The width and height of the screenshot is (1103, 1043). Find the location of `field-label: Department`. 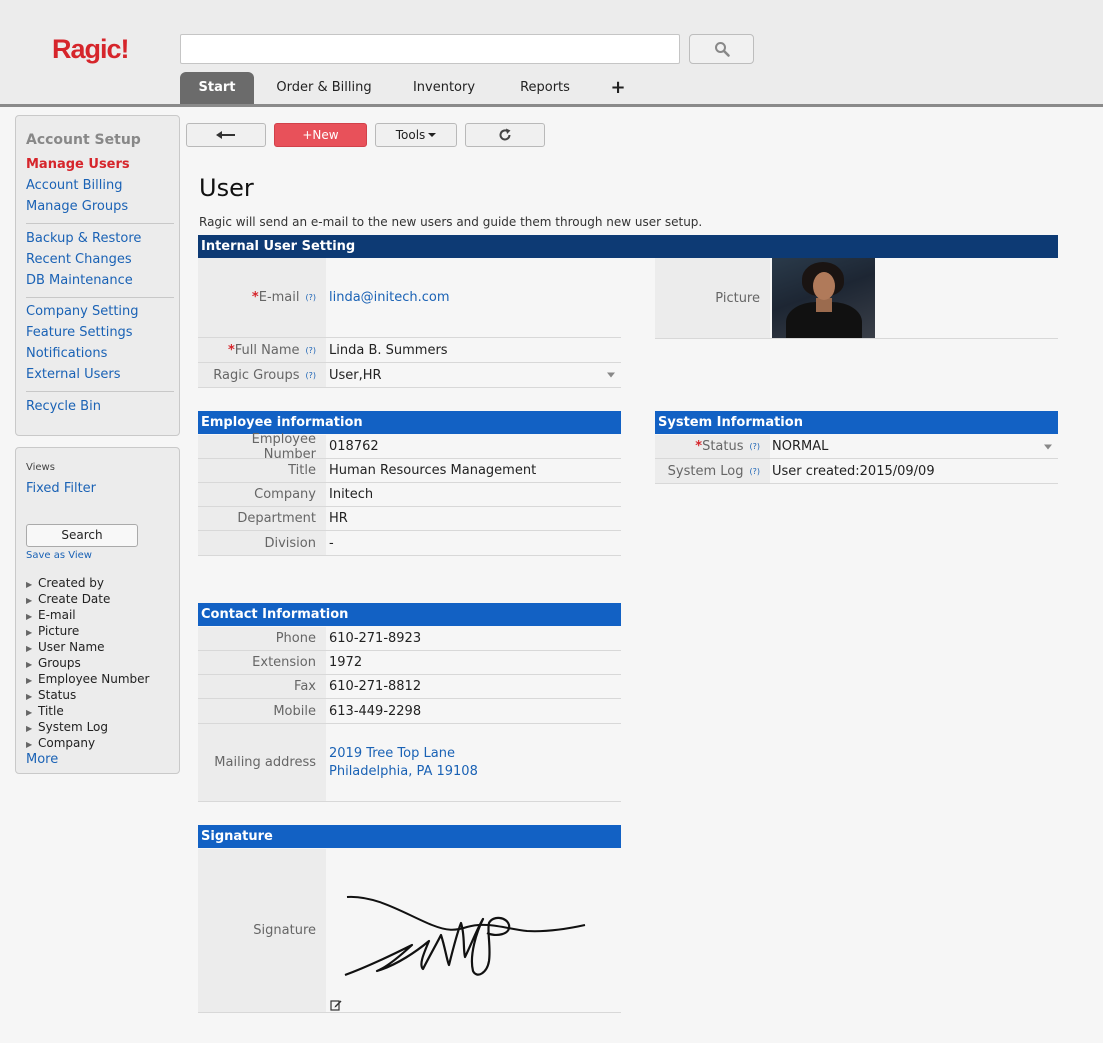

field-label: Department is located at coordinates (262, 518).